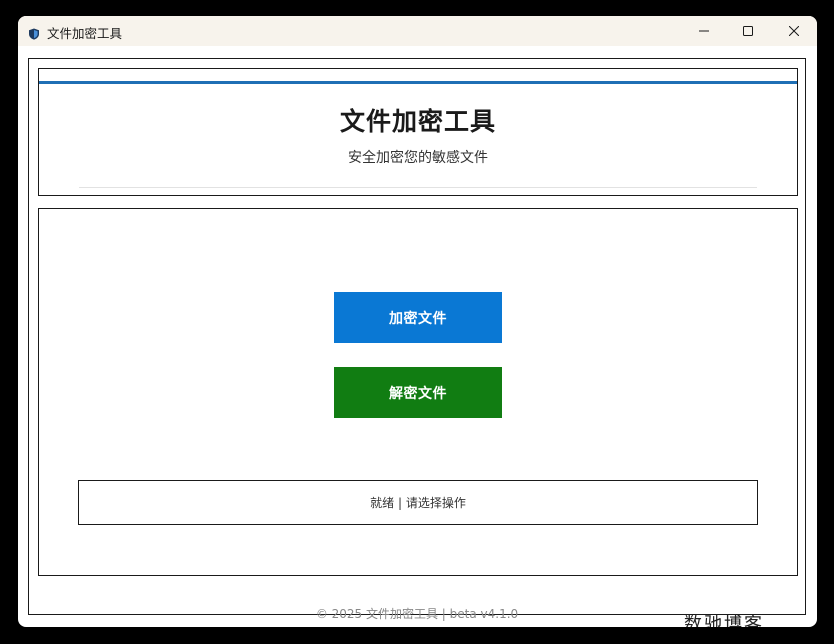  I want to click on minimize-button, so click(704, 31).